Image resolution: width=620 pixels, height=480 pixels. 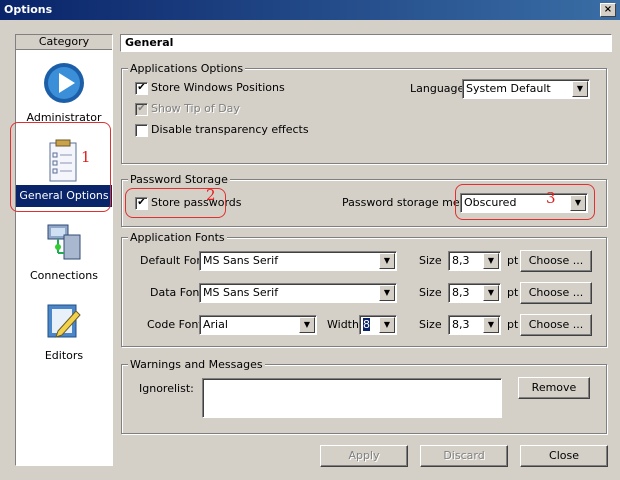 What do you see at coordinates (241, 260) in the screenshot?
I see `default-font-value: MS Sans Serif` at bounding box center [241, 260].